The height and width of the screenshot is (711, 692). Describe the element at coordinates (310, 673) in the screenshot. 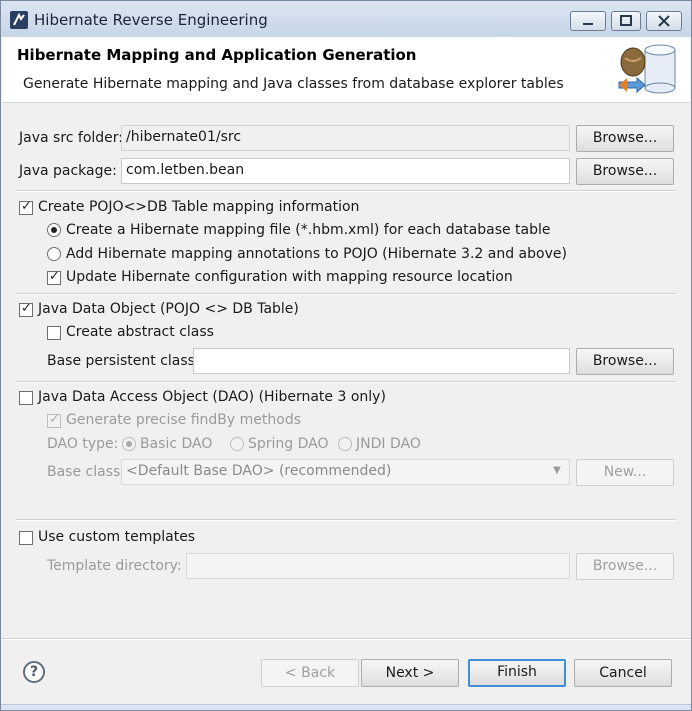

I see `back-button: < Back` at that location.